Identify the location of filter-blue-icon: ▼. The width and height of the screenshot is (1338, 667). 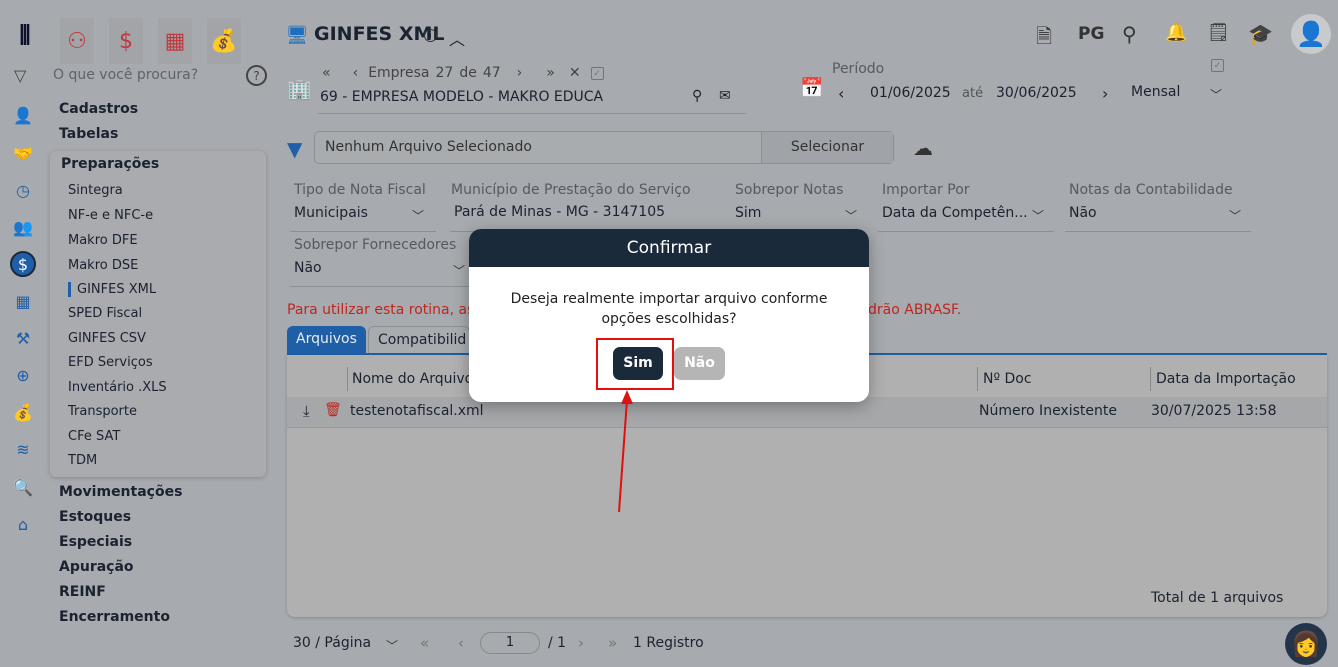
(294, 149).